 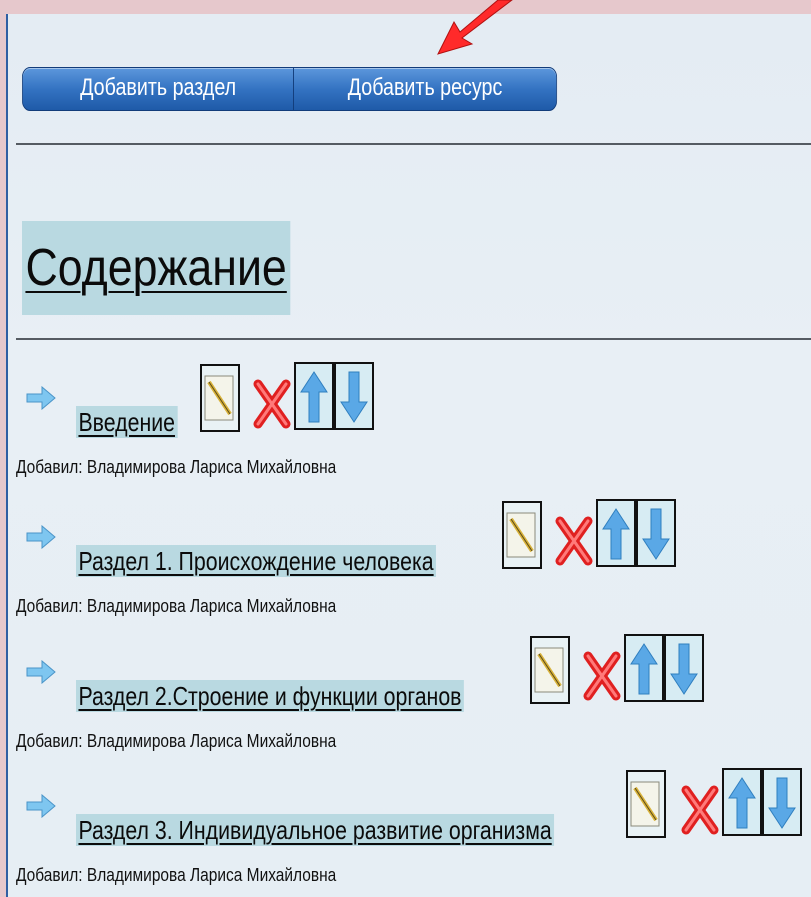 I want to click on add-resource-button: Добавить ресурс, so click(x=425, y=89).